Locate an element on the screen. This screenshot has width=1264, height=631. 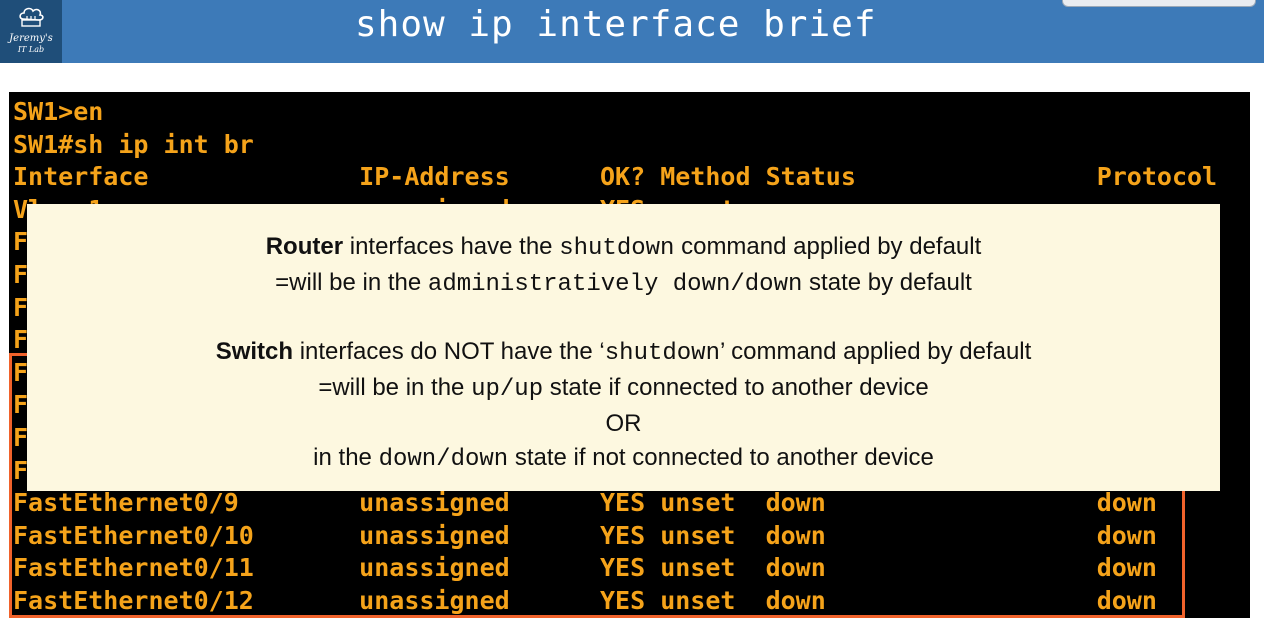
jeremys-it-lab-logo: Jeremy's IT Lab is located at coordinates (31, 31).